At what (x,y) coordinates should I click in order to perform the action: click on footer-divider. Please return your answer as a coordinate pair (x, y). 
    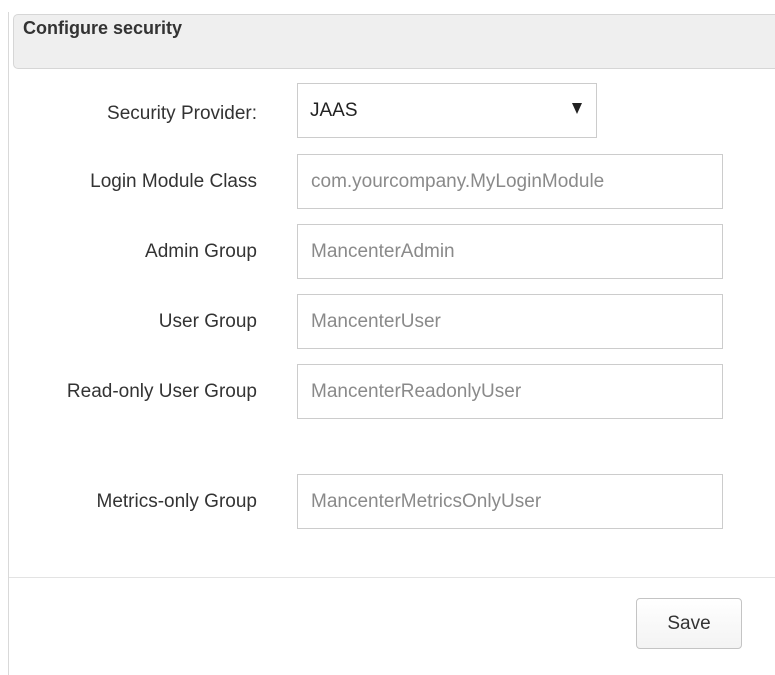
    Looking at the image, I should click on (392, 577).